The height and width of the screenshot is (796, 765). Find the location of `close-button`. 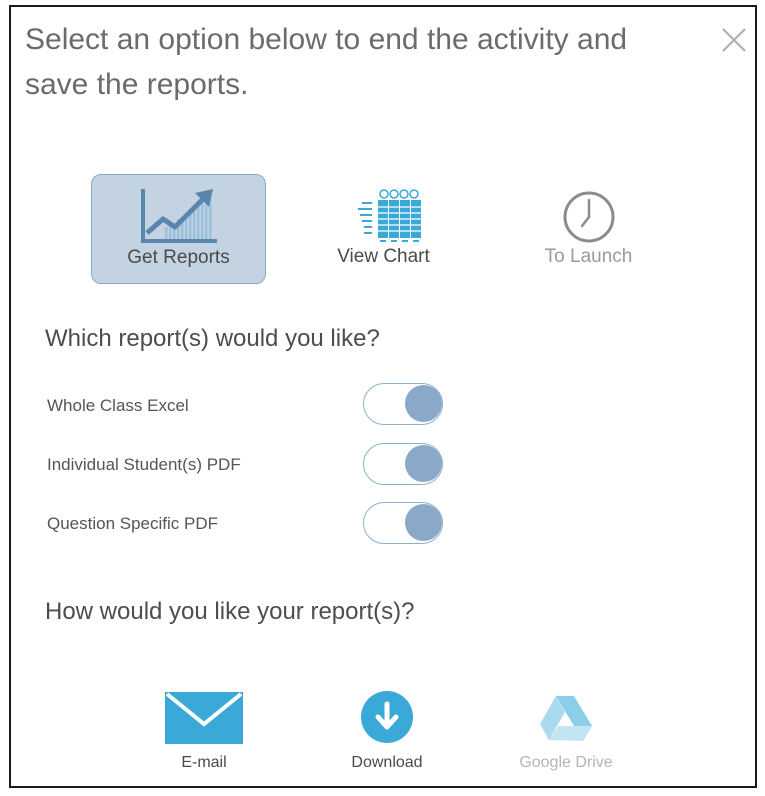

close-button is located at coordinates (734, 40).